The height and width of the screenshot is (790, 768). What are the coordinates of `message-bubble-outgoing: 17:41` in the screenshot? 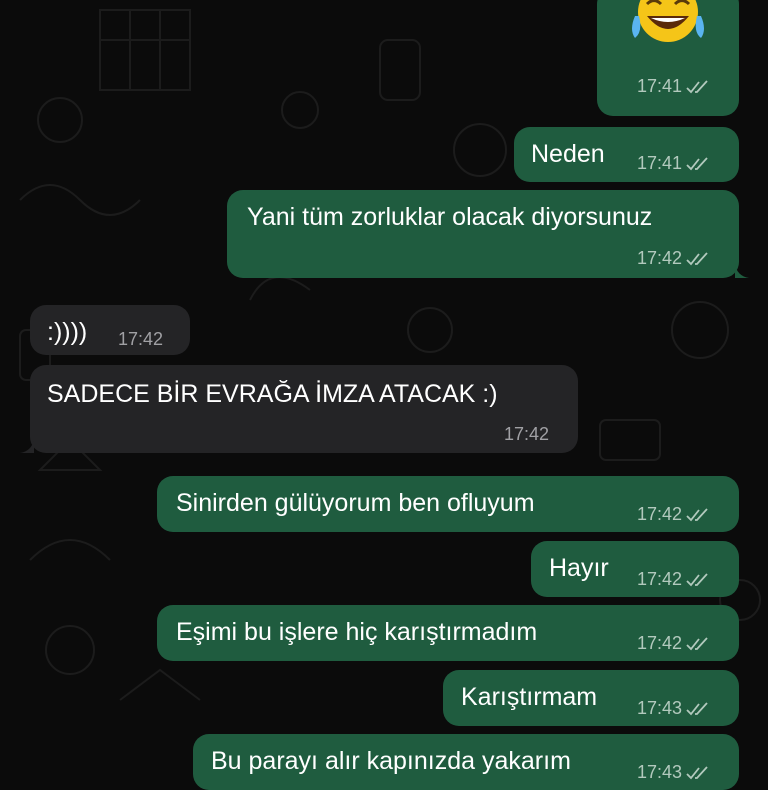 It's located at (668, 58).